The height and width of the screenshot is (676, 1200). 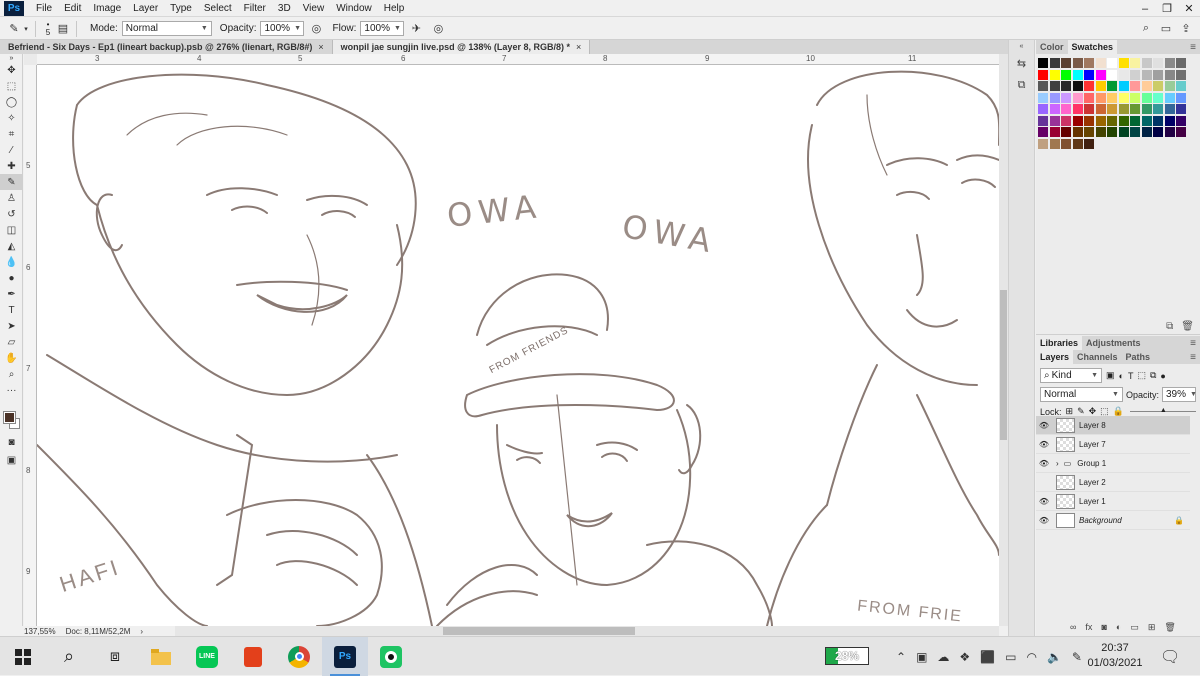 What do you see at coordinates (1003, 340) in the screenshot?
I see `vertical-scrollbar` at bounding box center [1003, 340].